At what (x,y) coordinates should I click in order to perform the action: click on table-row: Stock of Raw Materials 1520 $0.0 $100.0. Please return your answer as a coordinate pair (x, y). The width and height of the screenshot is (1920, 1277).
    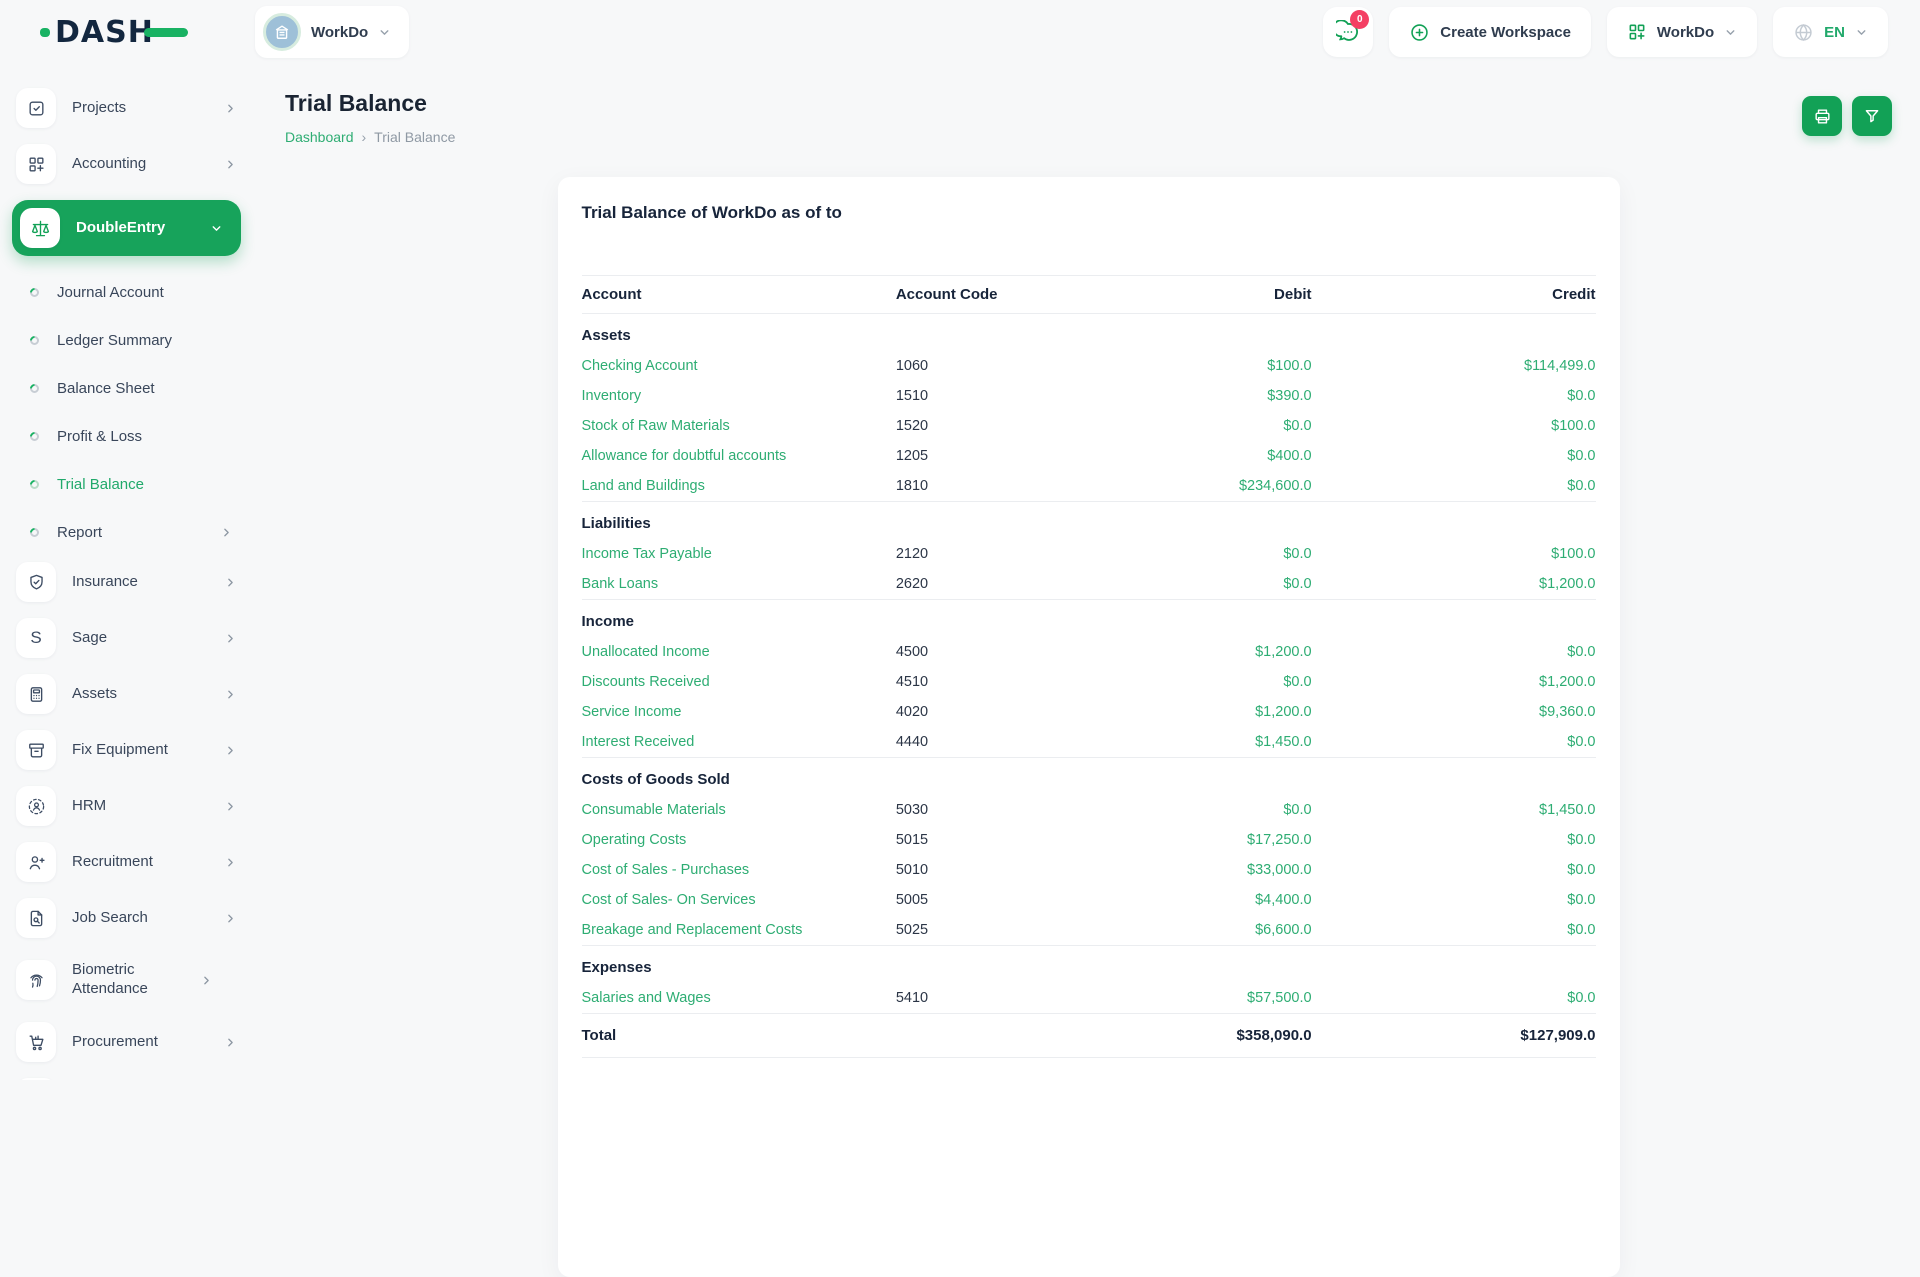
    Looking at the image, I should click on (1089, 426).